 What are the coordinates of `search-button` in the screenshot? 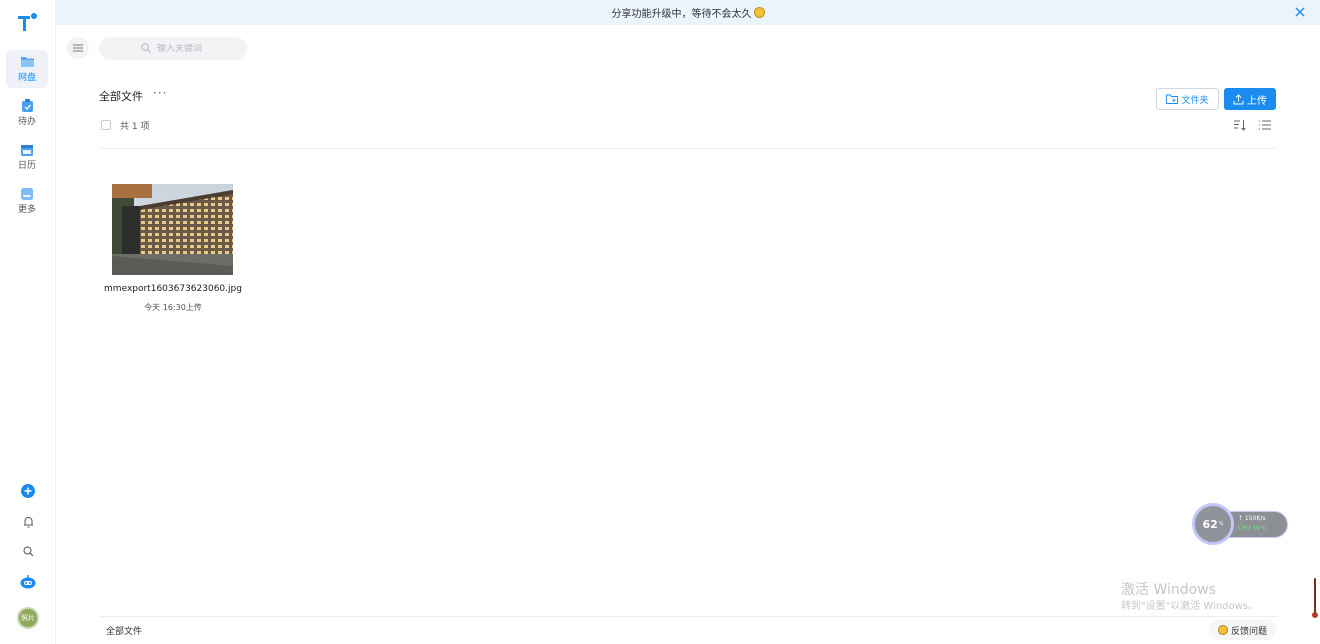 It's located at (28, 551).